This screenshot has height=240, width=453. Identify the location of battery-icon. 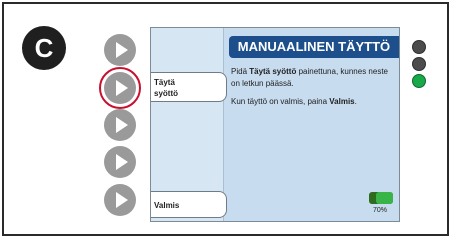
(381, 198).